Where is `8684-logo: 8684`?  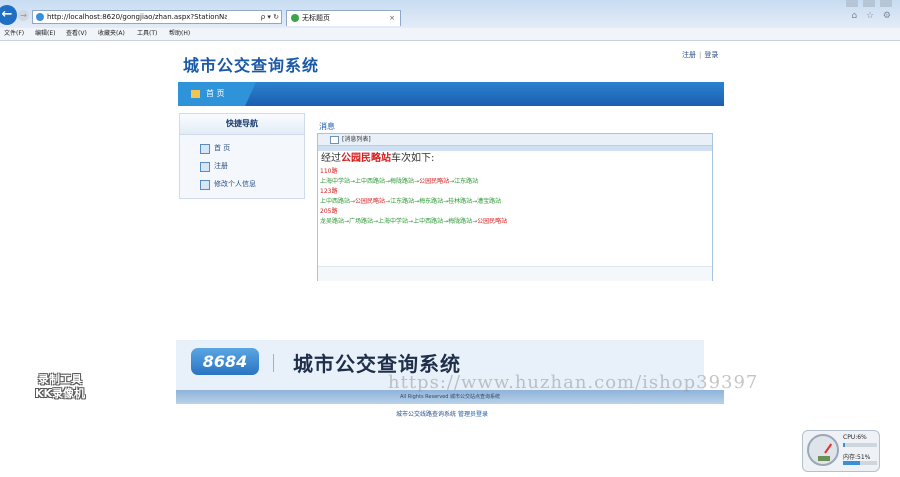 8684-logo: 8684 is located at coordinates (225, 361).